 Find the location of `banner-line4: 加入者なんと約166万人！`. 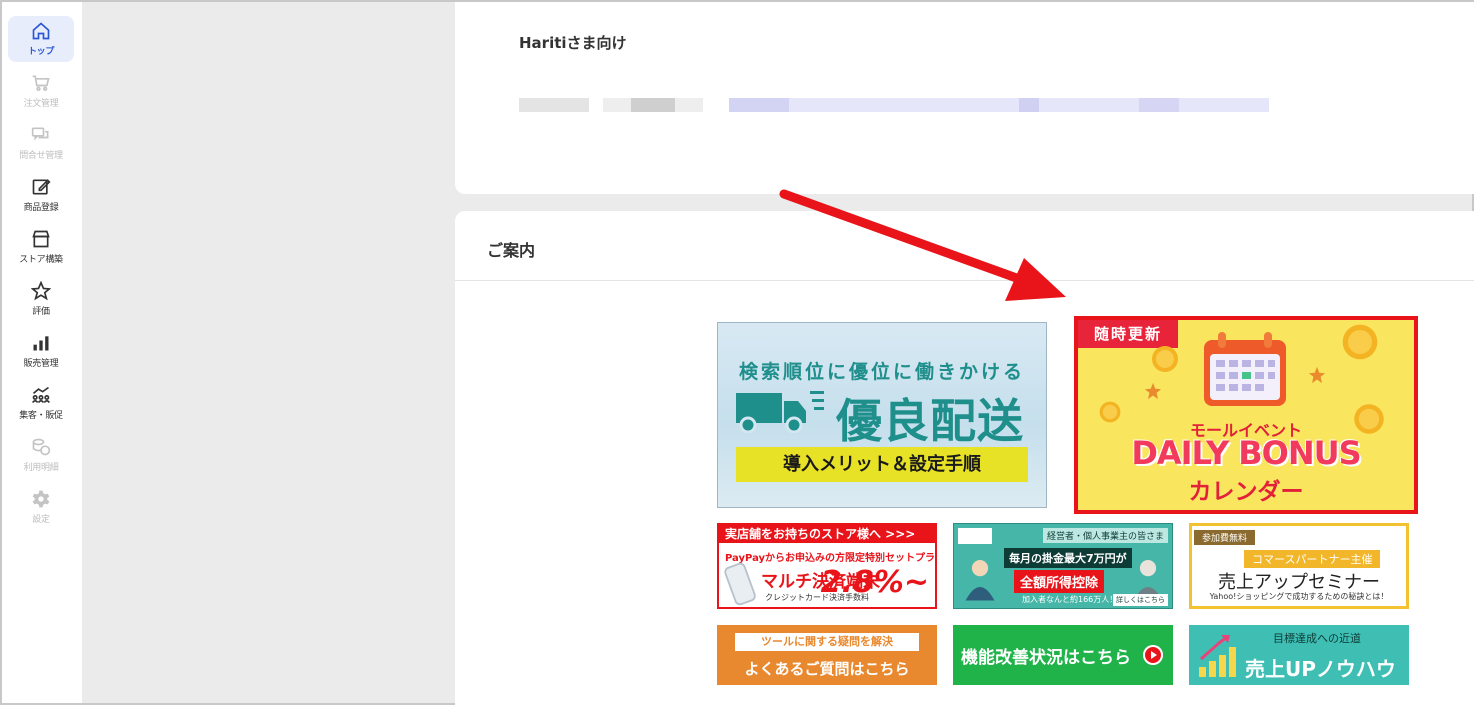

banner-line4: 加入者なんと約166万人！ is located at coordinates (1070, 599).